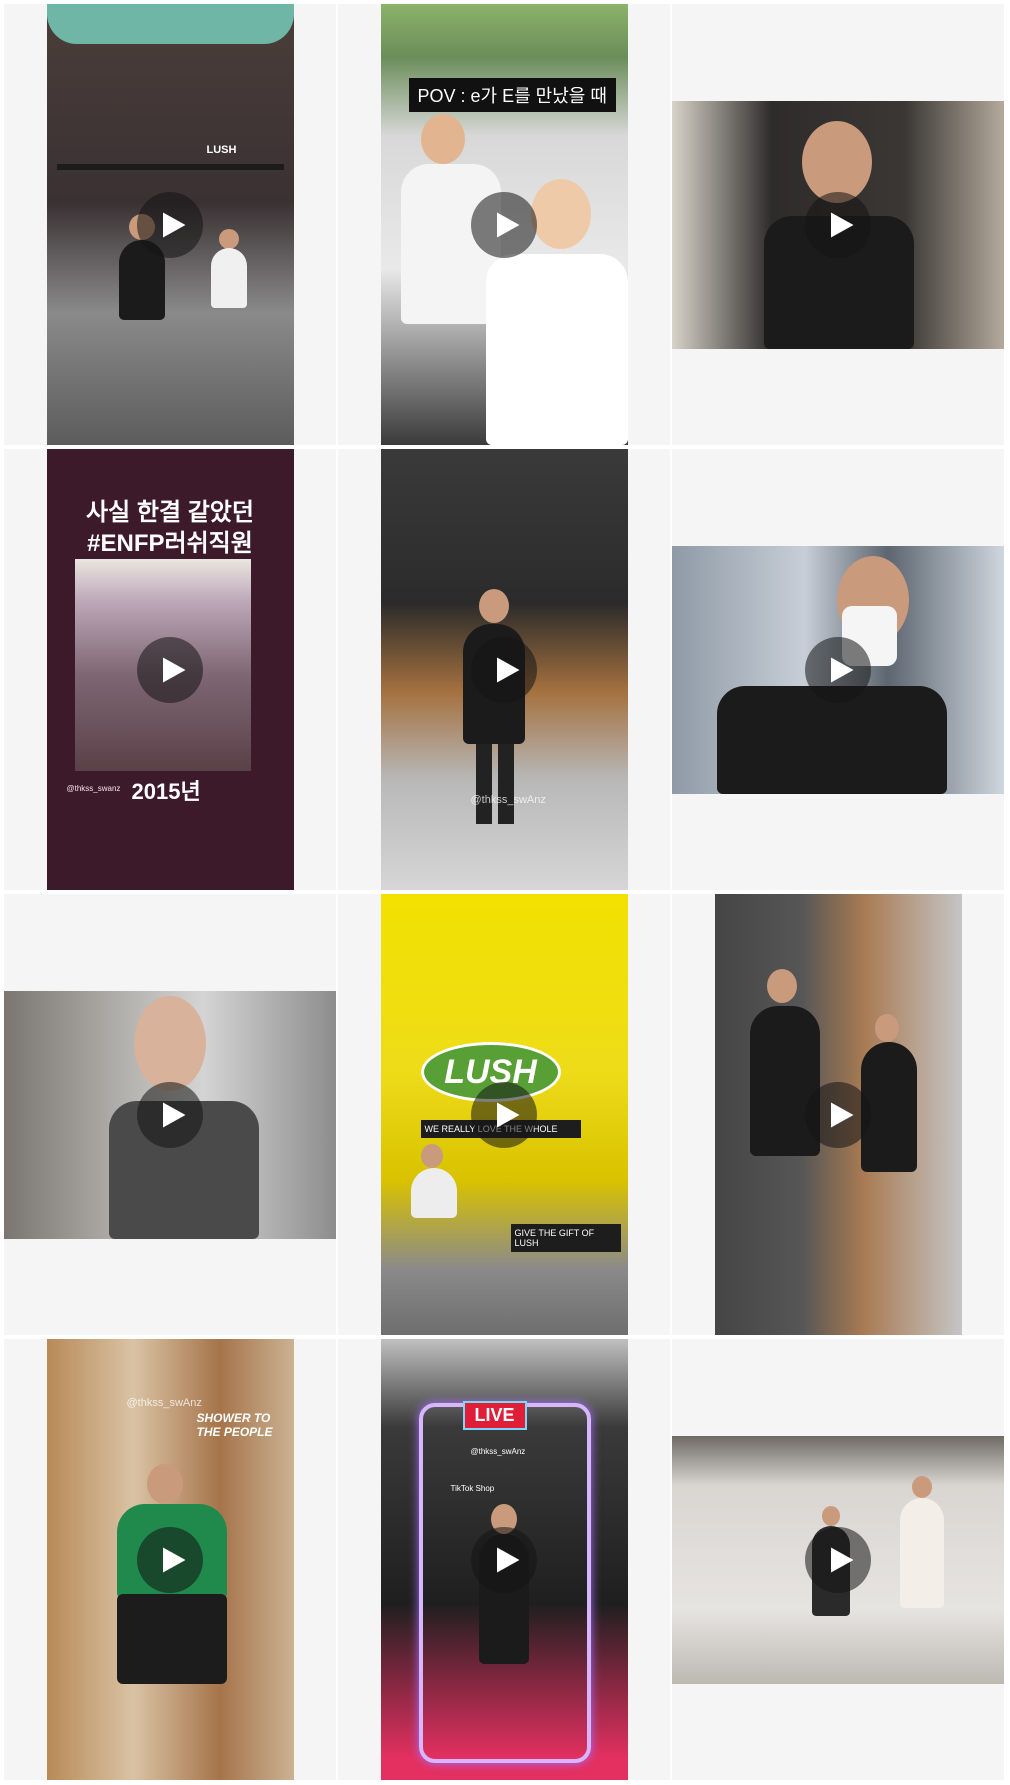 Image resolution: width=1010 pixels, height=1785 pixels. What do you see at coordinates (170, 544) in the screenshot?
I see `poster-title-line: #ENFP러쉬직원` at bounding box center [170, 544].